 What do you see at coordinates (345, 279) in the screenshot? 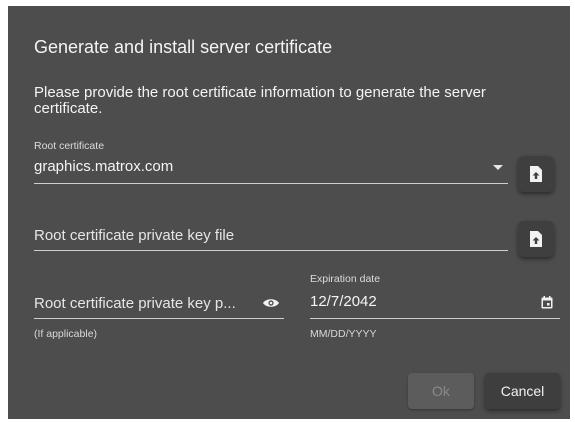
I see `expiration-date-label: Expiration date` at bounding box center [345, 279].